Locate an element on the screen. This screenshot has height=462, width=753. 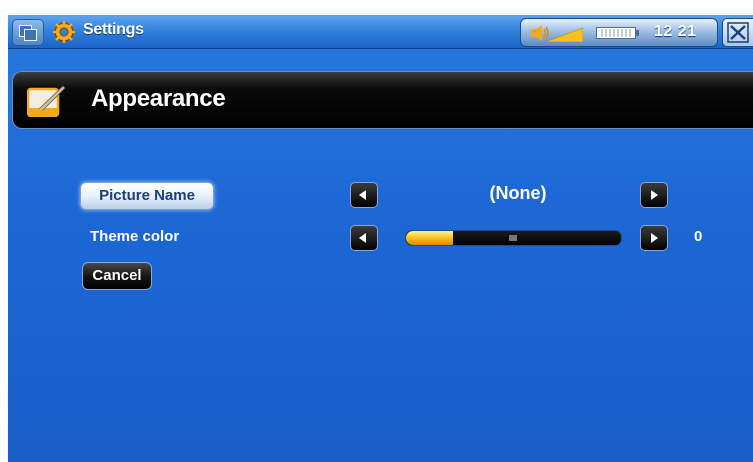
picture-next-button is located at coordinates (654, 195).